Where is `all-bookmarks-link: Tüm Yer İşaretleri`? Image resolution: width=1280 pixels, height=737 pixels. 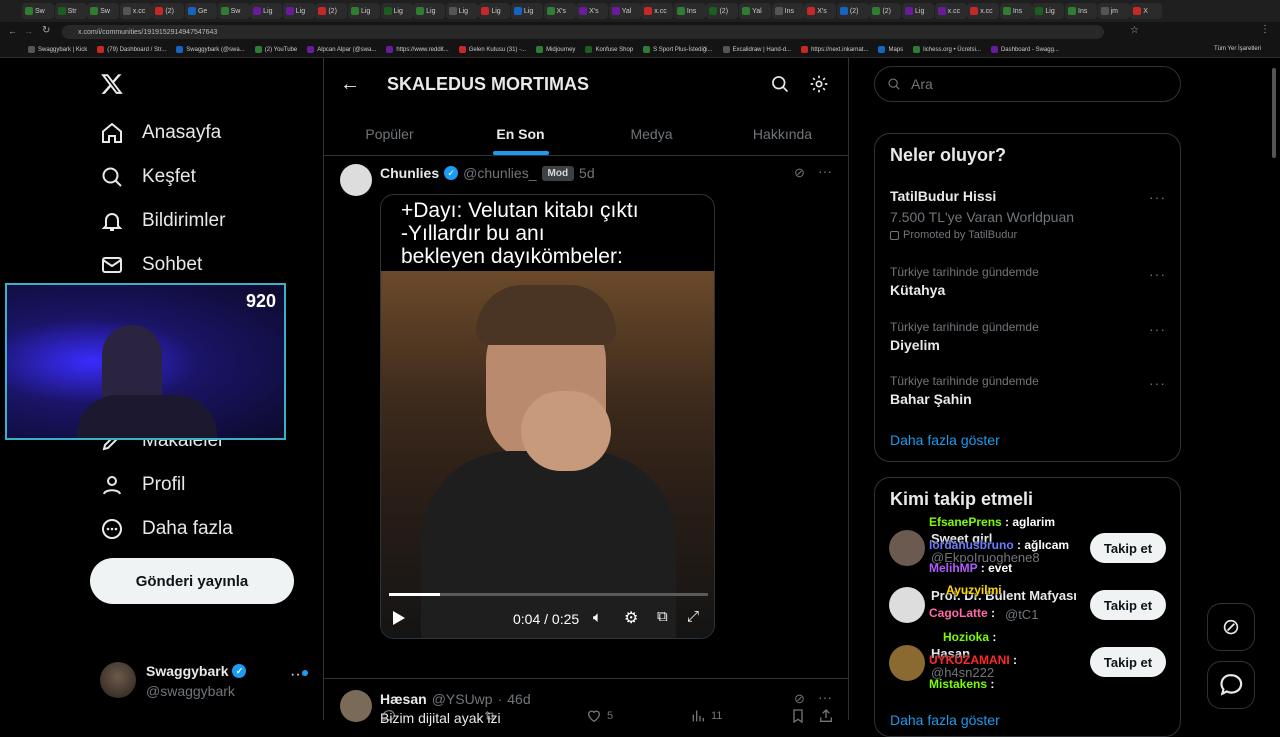
all-bookmarks-link: Tüm Yer İşaretleri is located at coordinates (1237, 49).